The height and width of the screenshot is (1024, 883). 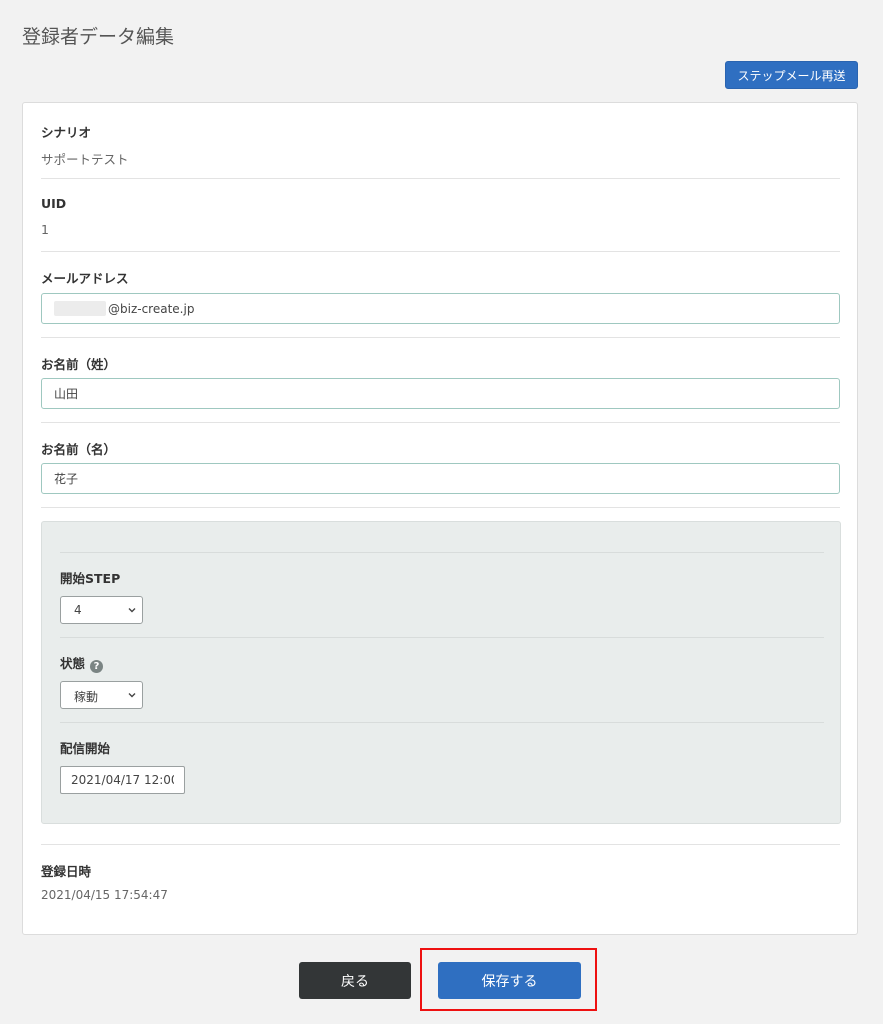 What do you see at coordinates (509, 980) in the screenshot?
I see `save-button: 保存する` at bounding box center [509, 980].